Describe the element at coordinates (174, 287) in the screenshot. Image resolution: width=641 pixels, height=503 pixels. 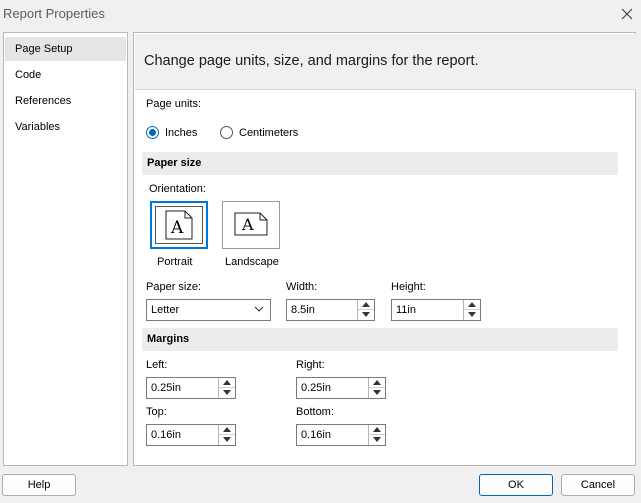
I see `paper-size-label: Paper size:` at that location.